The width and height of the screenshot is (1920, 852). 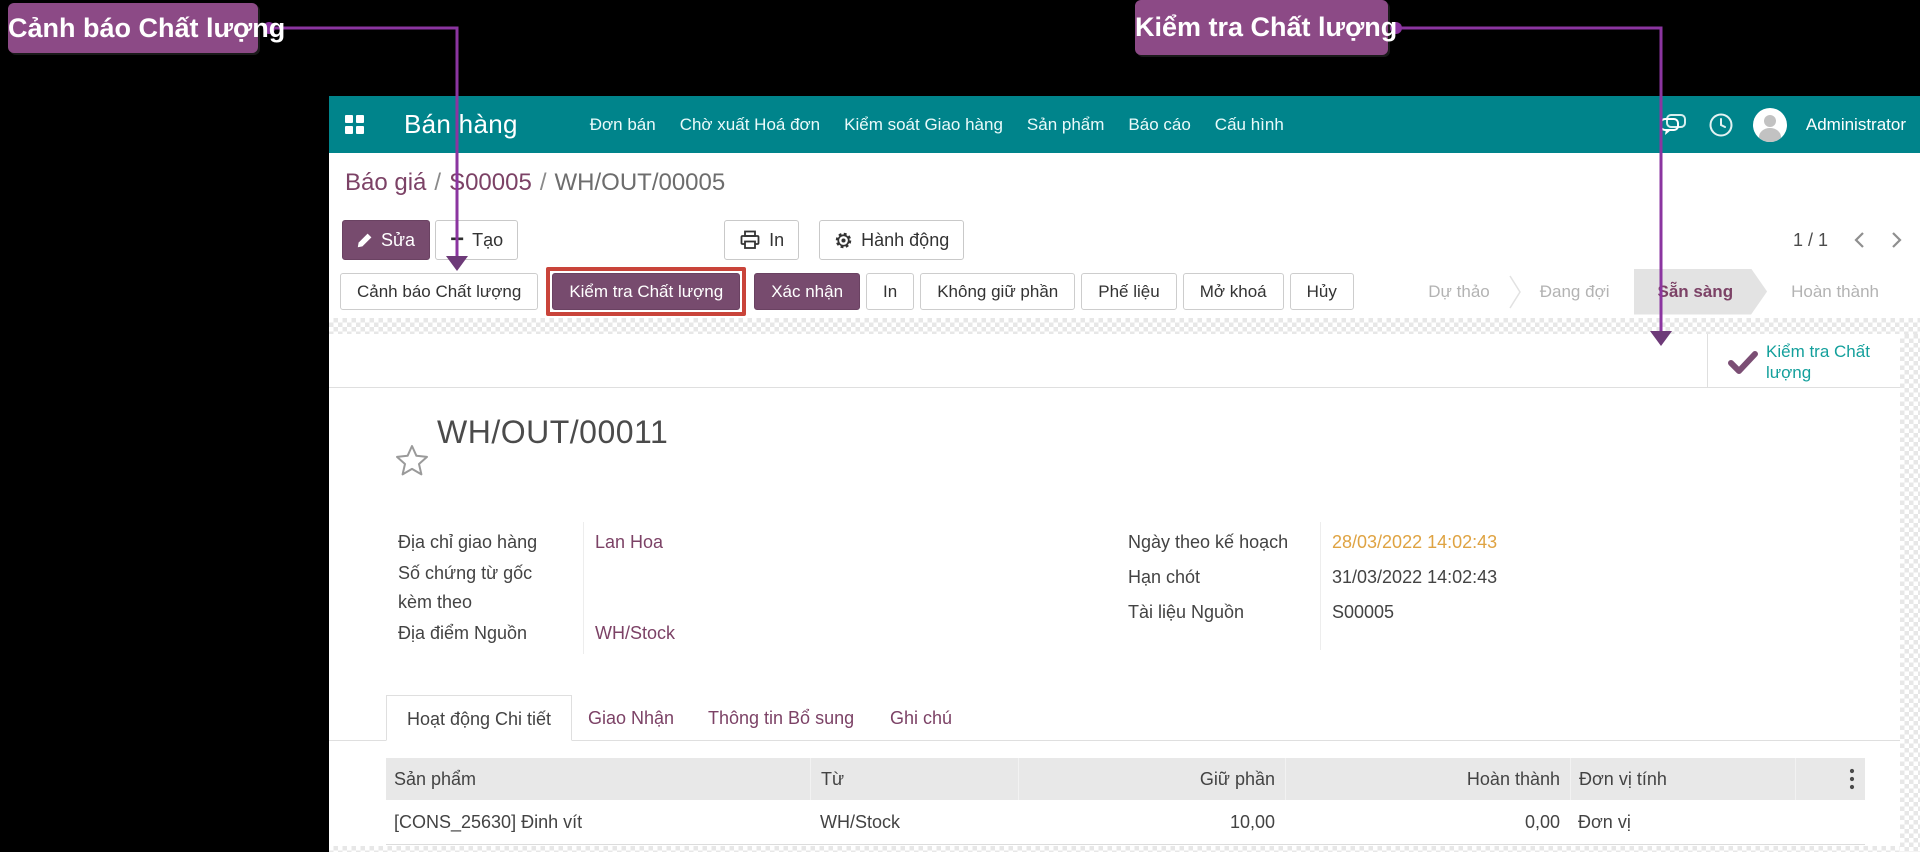 What do you see at coordinates (1415, 577) in the screenshot?
I see `deadline-value: 31/03/2022 14:02:43` at bounding box center [1415, 577].